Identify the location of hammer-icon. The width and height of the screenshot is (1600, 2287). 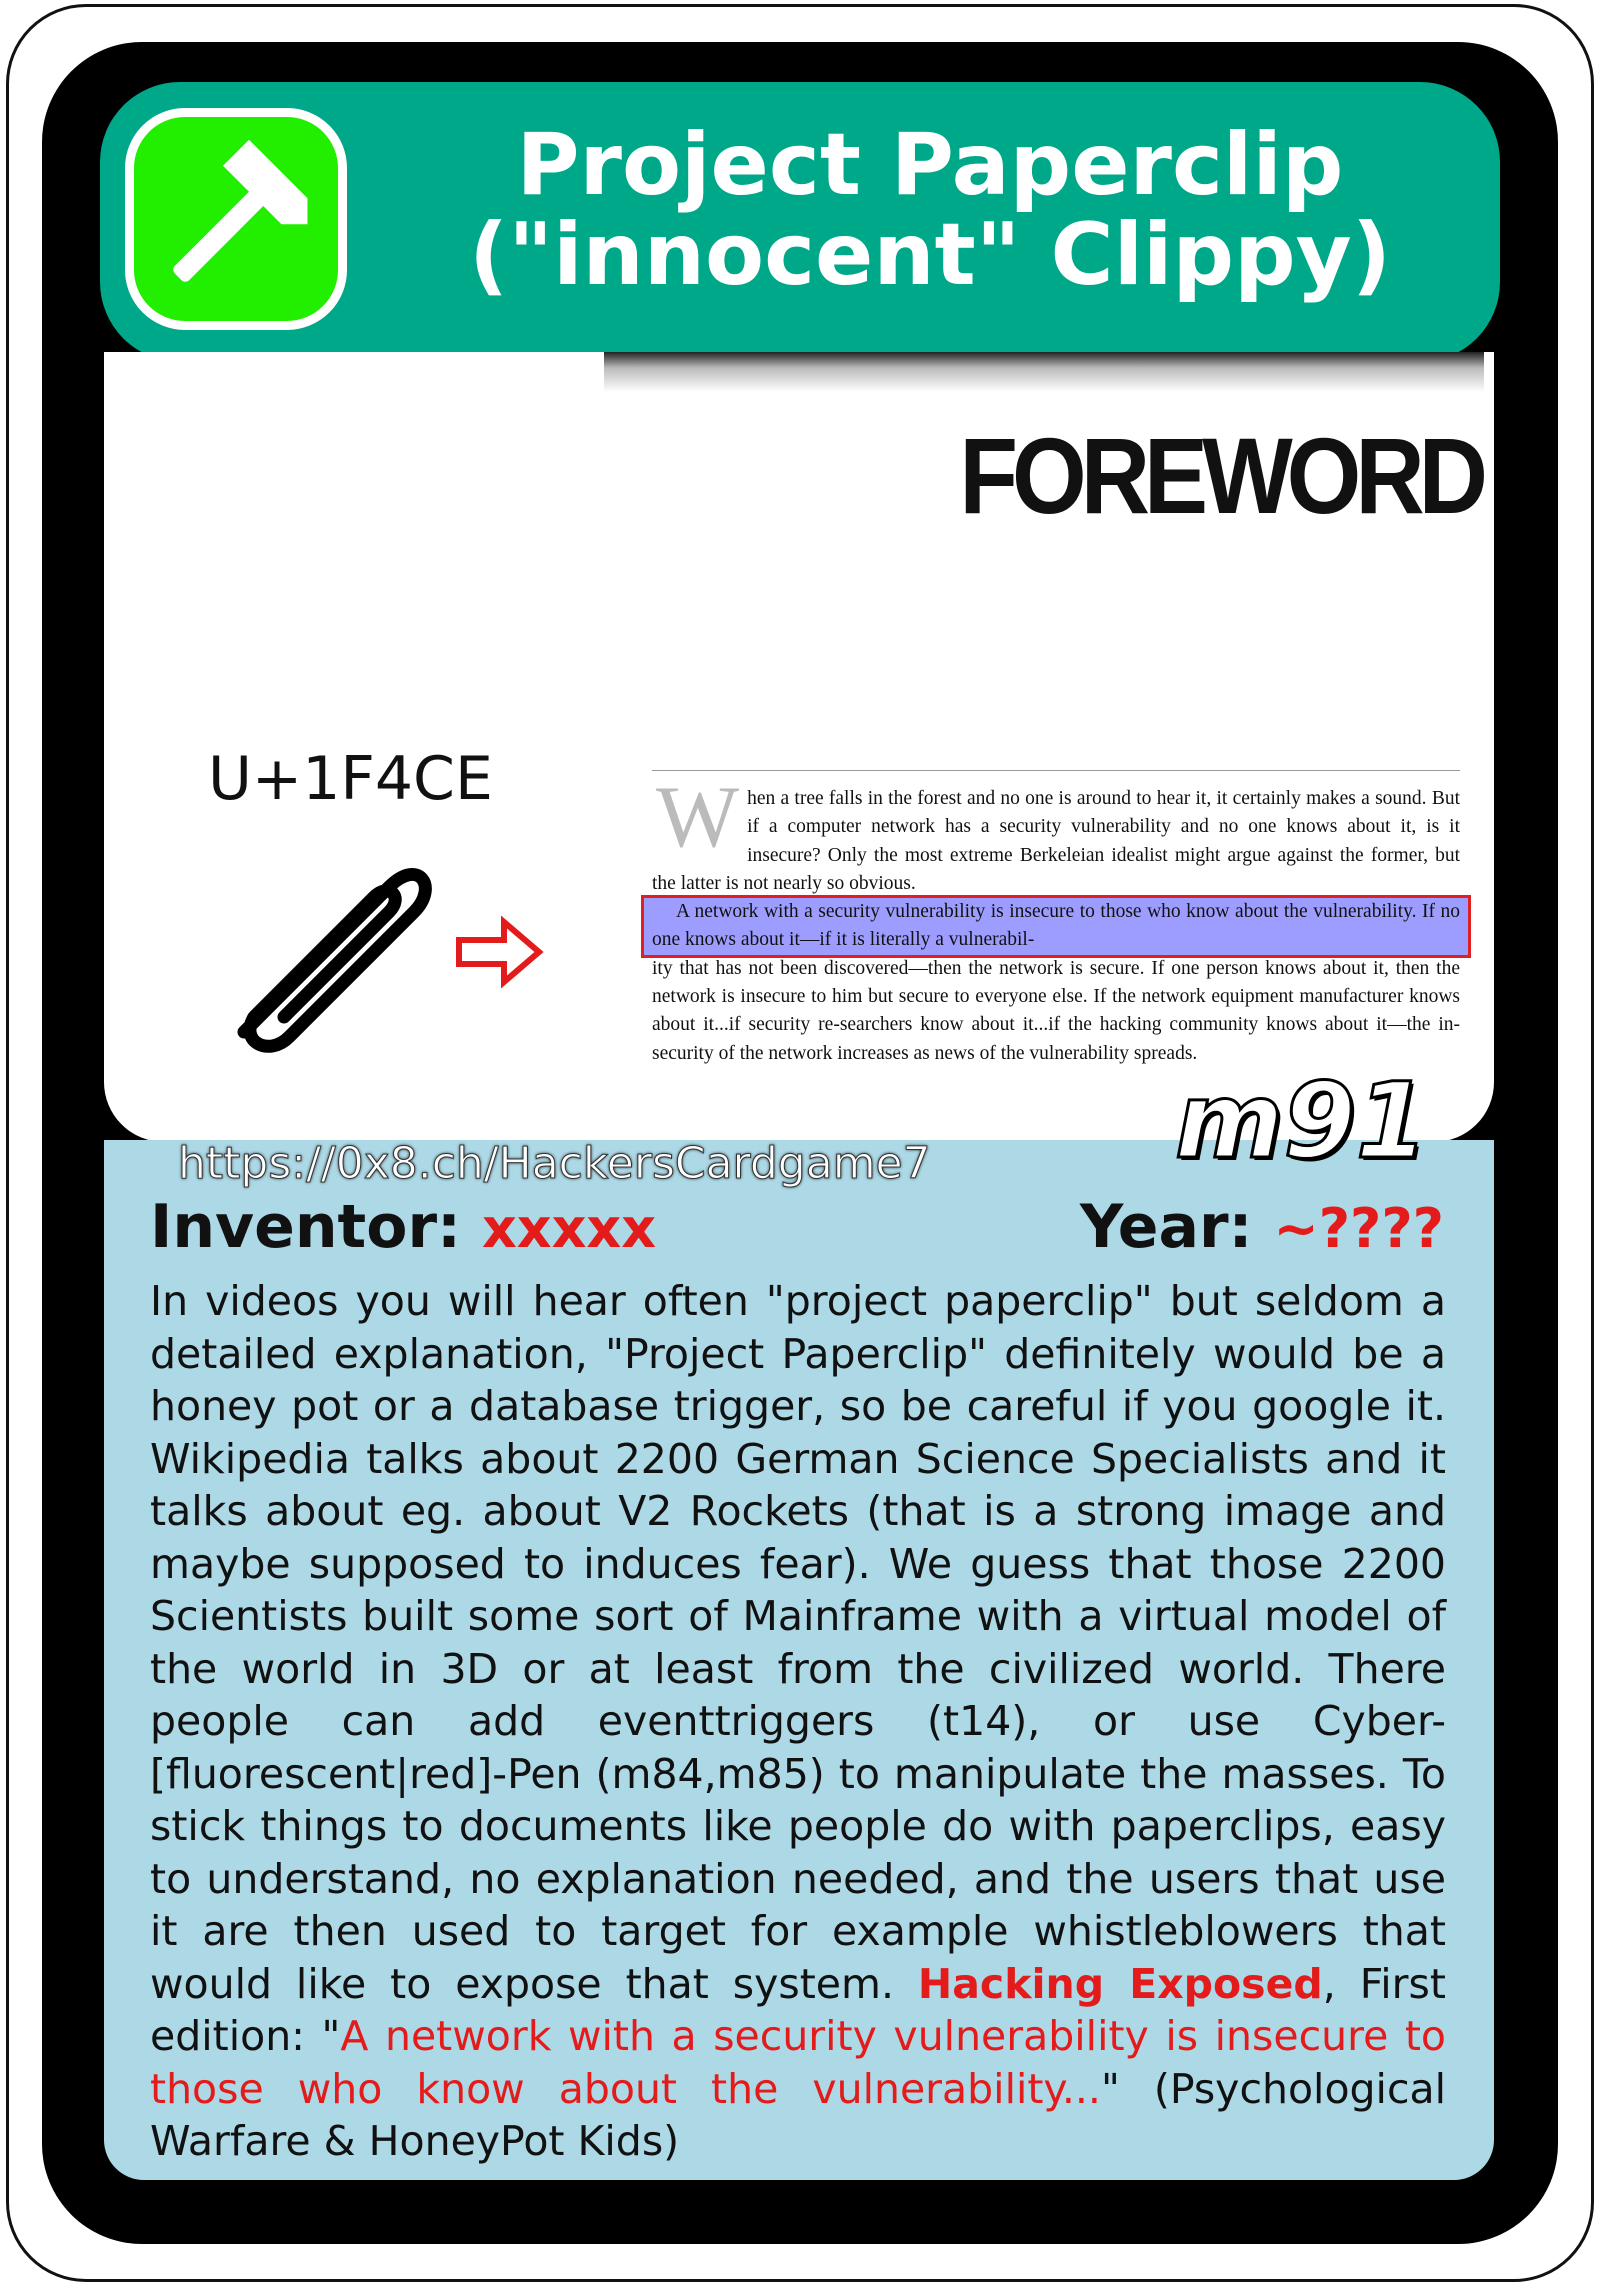
(236, 219).